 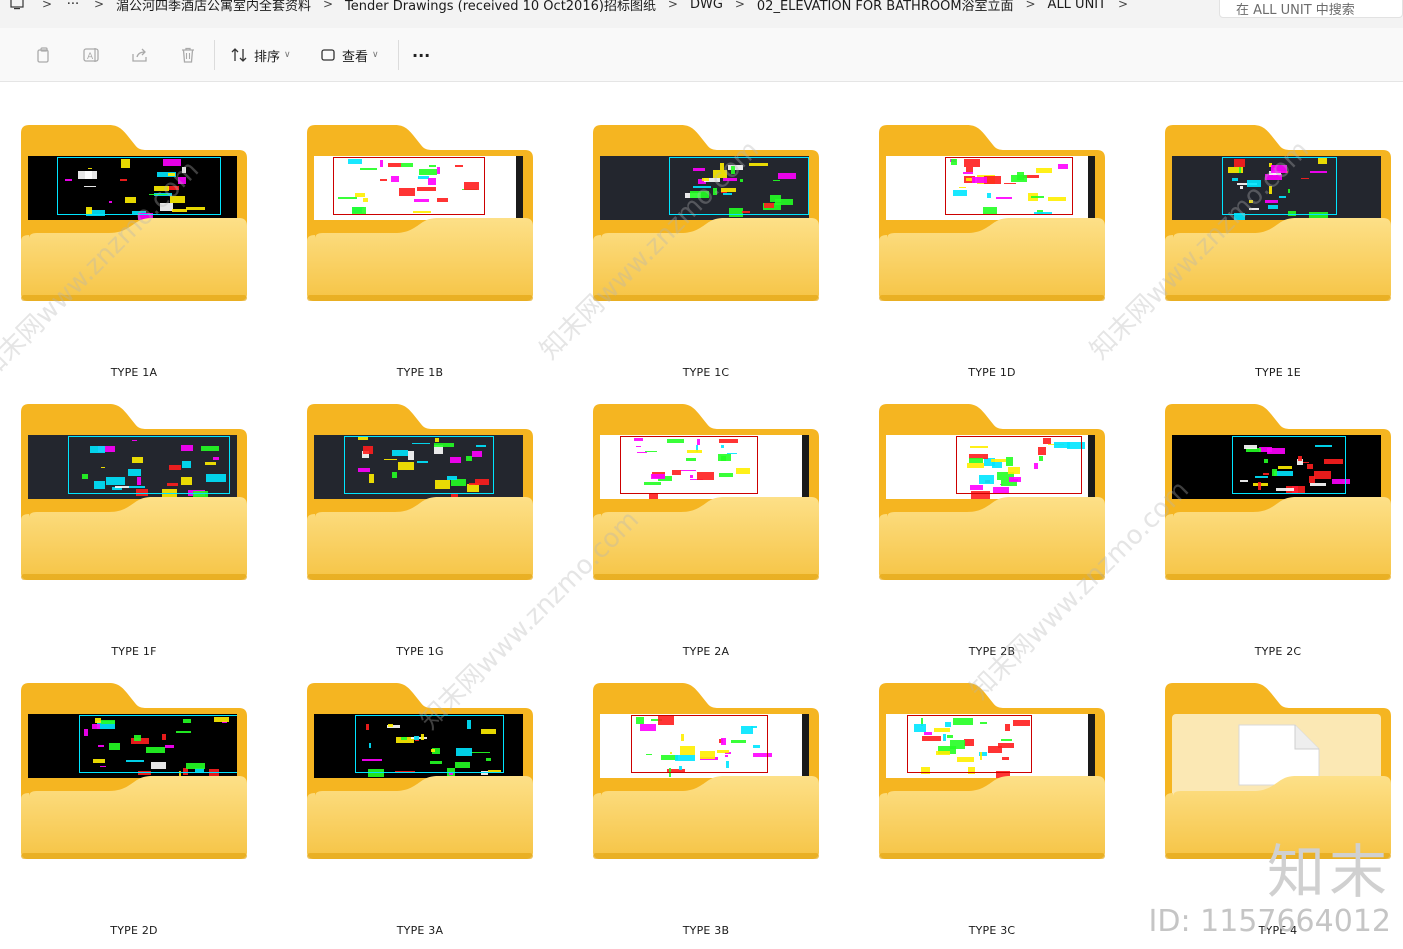 I want to click on breadcrumb-item: DWG, so click(x=706, y=6).